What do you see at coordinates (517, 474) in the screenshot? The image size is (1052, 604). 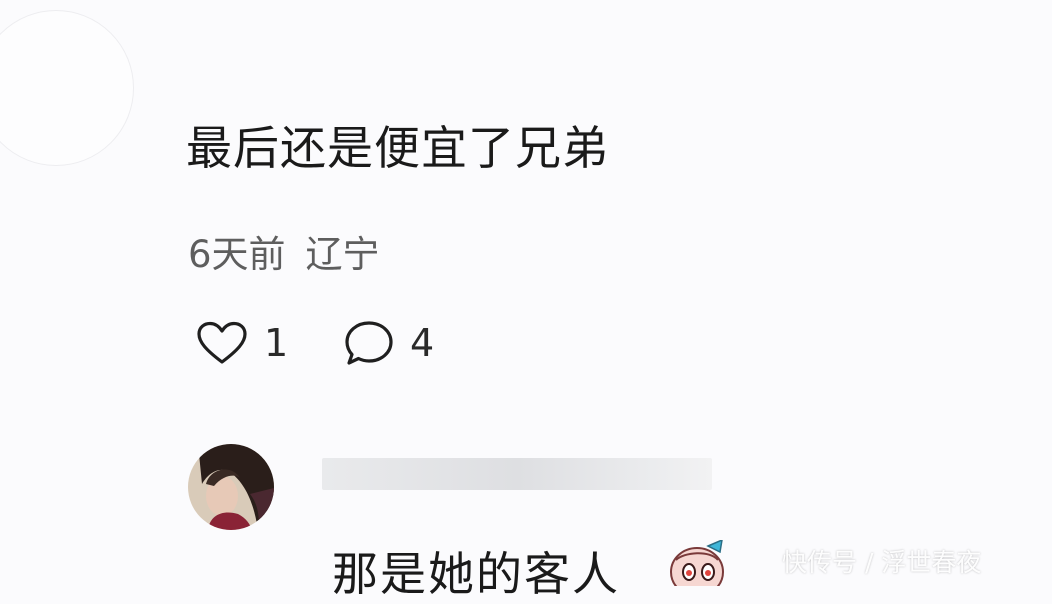 I see `reply-username-redacted` at bounding box center [517, 474].